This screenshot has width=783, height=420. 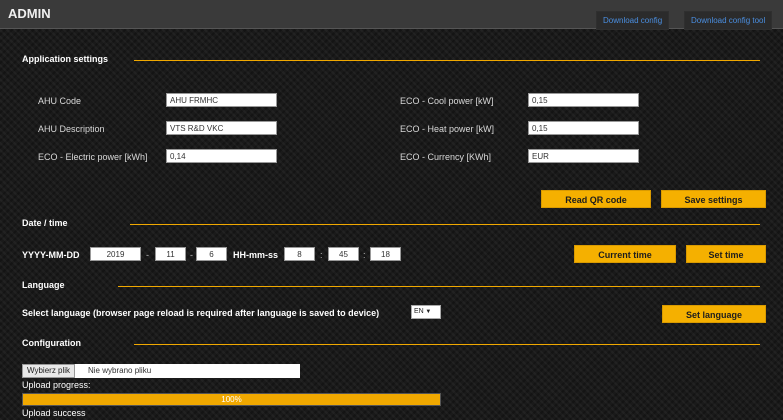 I want to click on date-format-label: YYYY-MM-DD, so click(x=51, y=255).